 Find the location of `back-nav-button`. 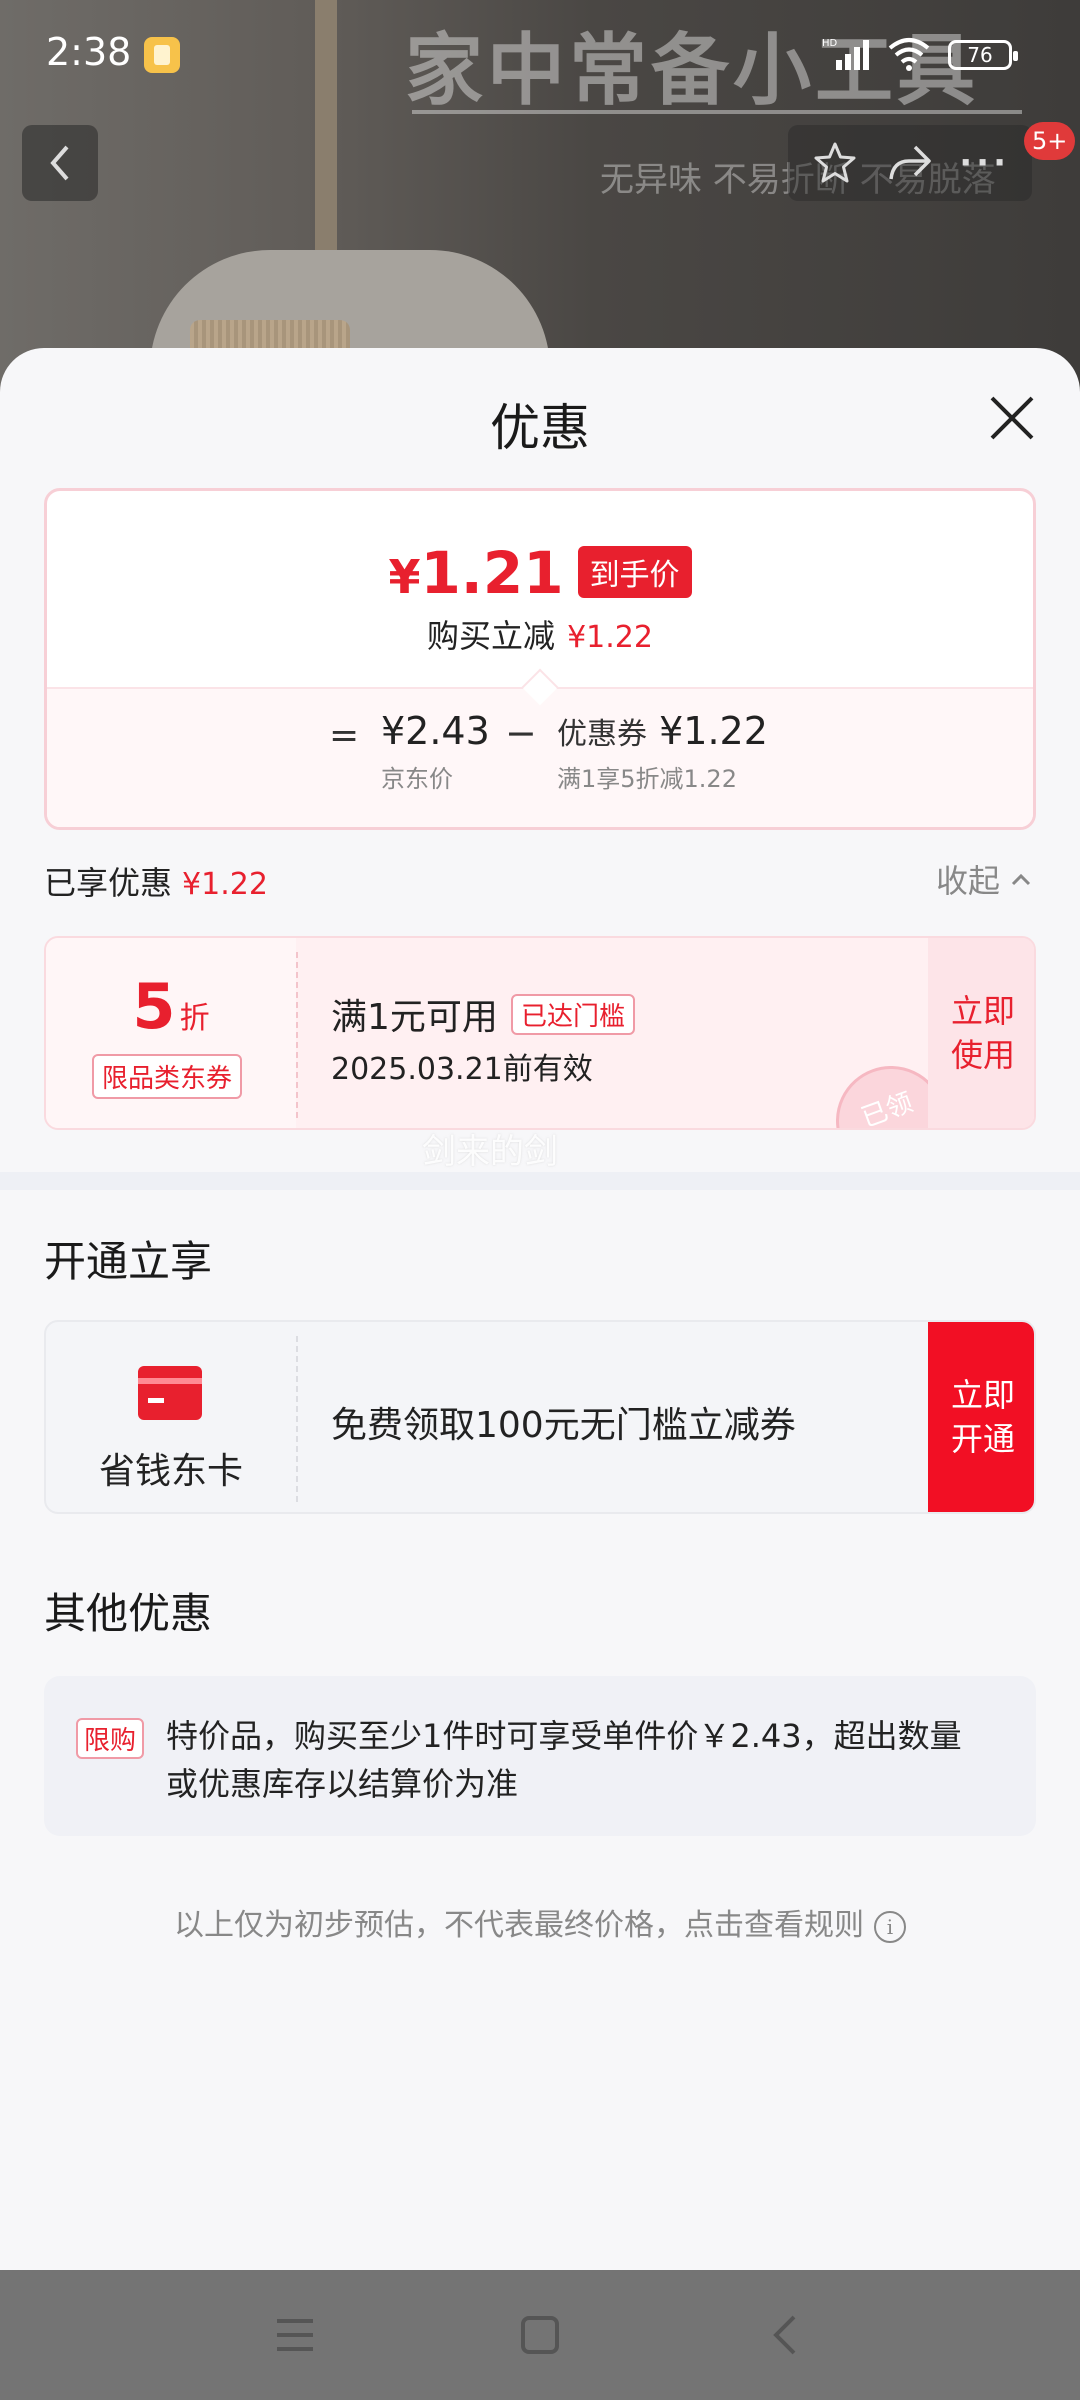

back-nav-button is located at coordinates (785, 2335).